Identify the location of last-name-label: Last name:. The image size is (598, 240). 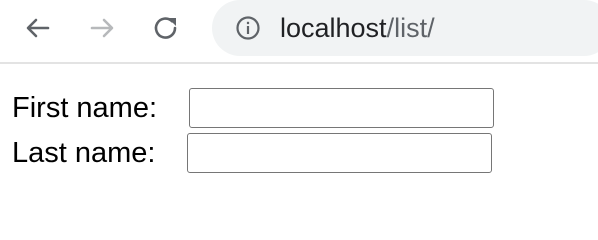
(84, 152).